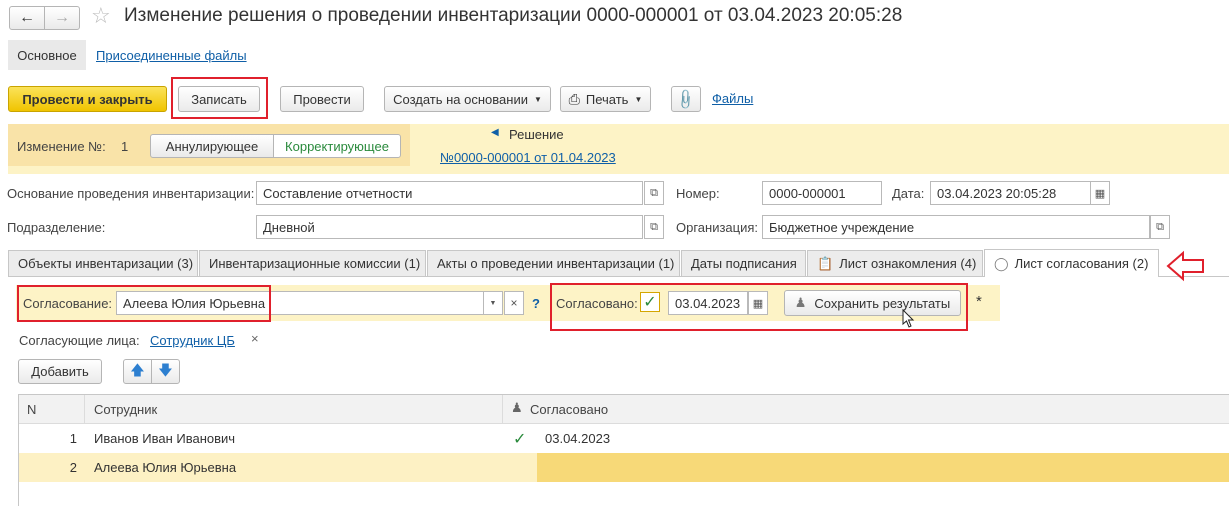  What do you see at coordinates (60, 371) in the screenshot?
I see `add-button: Добавить` at bounding box center [60, 371].